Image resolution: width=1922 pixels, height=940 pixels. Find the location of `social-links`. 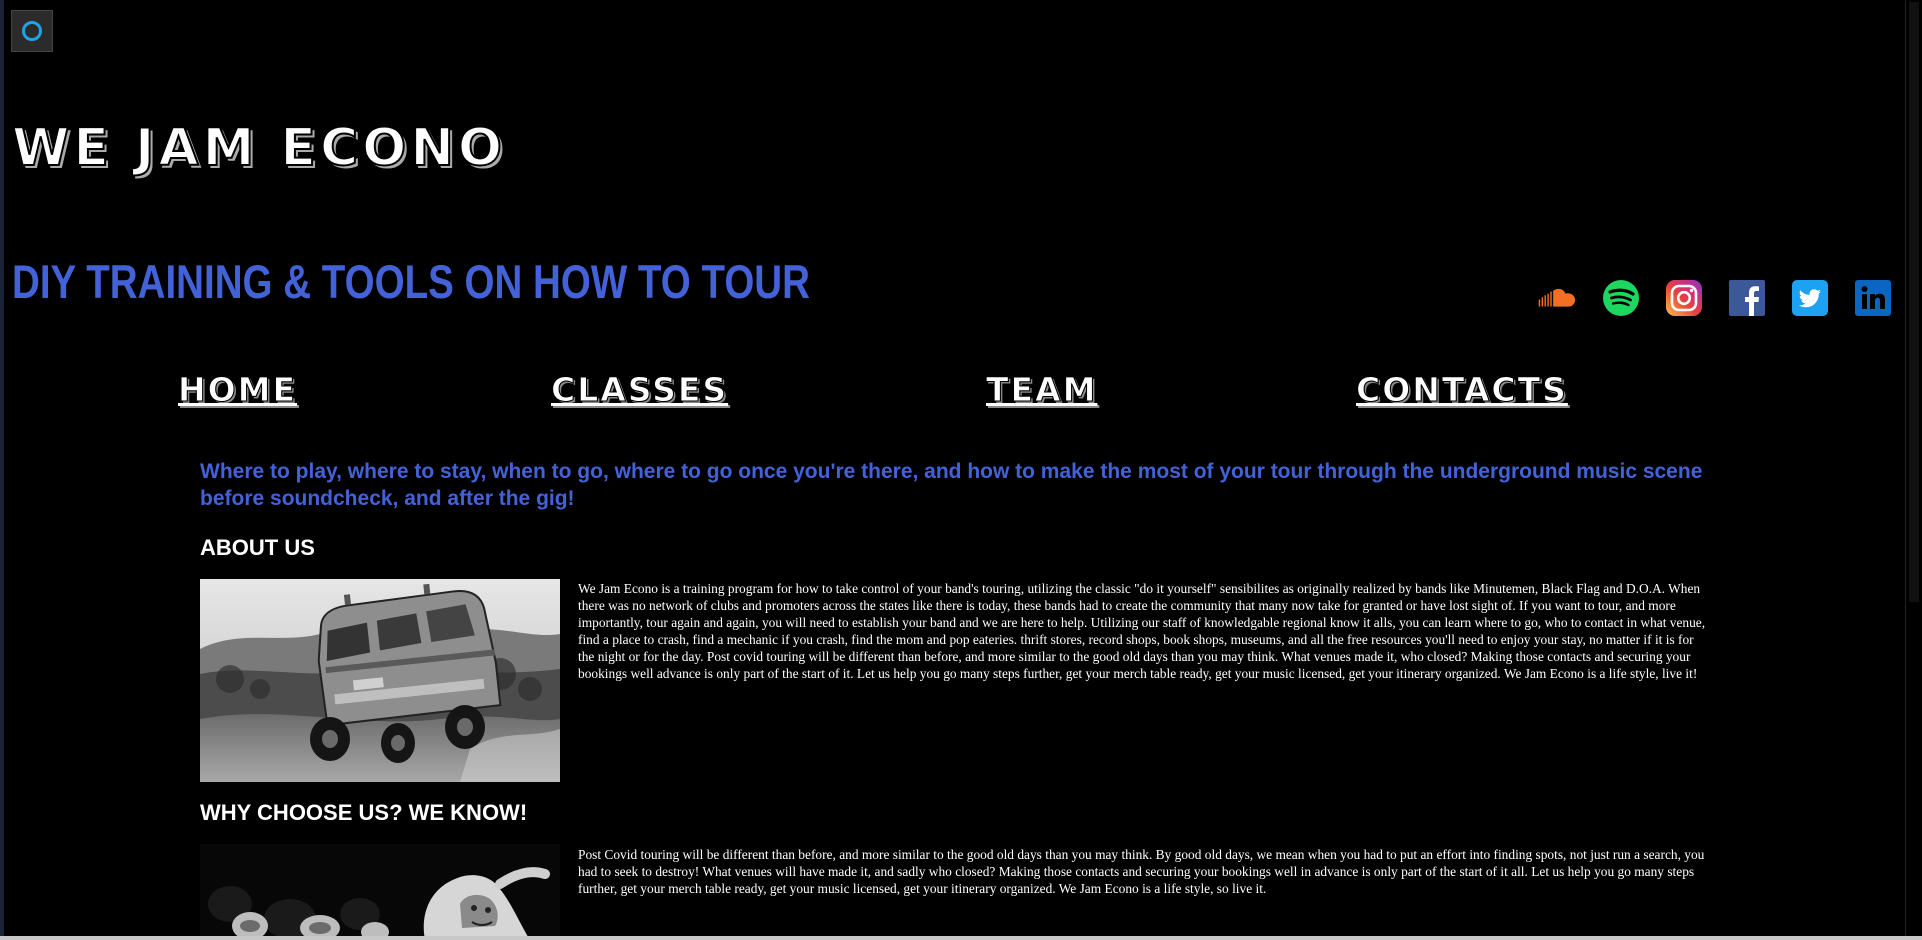

social-links is located at coordinates (1715, 297).